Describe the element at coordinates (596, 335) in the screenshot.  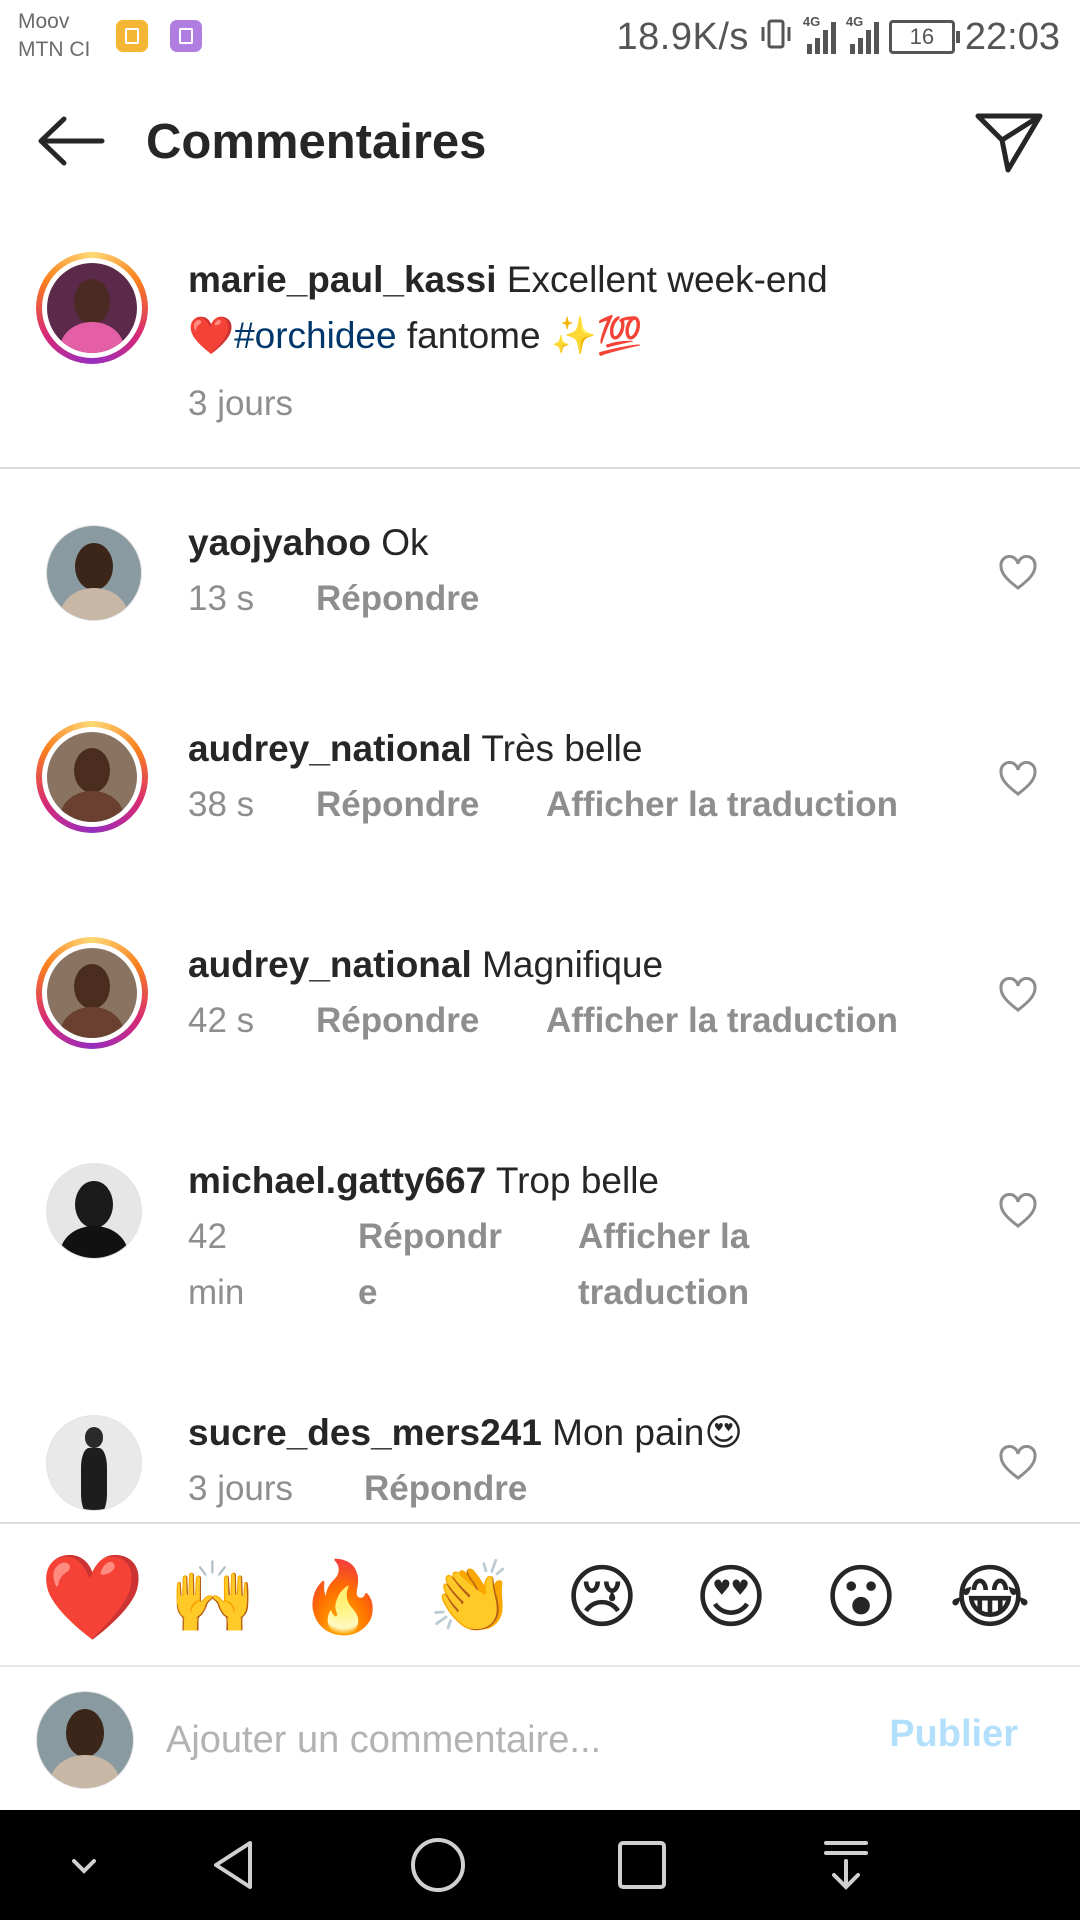
I see `sparkle-emoji: ✨💯` at that location.